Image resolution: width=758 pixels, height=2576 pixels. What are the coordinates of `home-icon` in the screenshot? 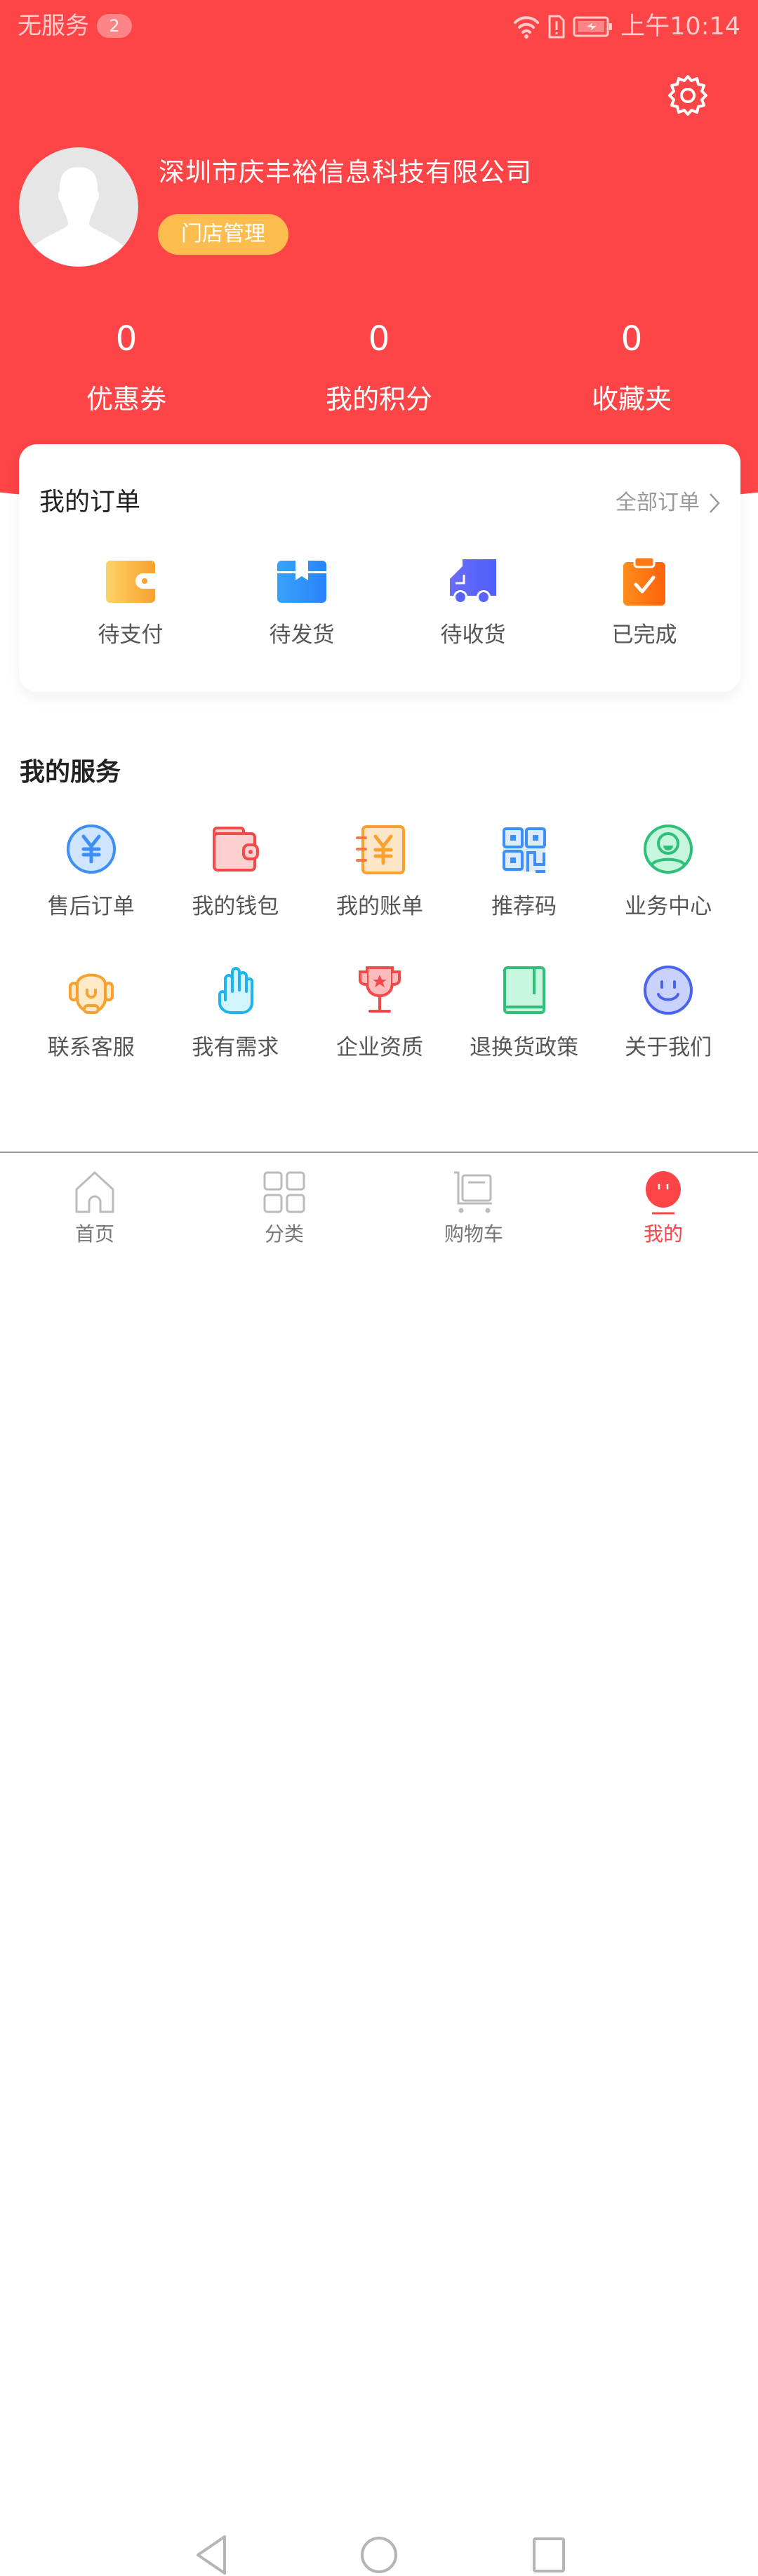 It's located at (94, 1192).